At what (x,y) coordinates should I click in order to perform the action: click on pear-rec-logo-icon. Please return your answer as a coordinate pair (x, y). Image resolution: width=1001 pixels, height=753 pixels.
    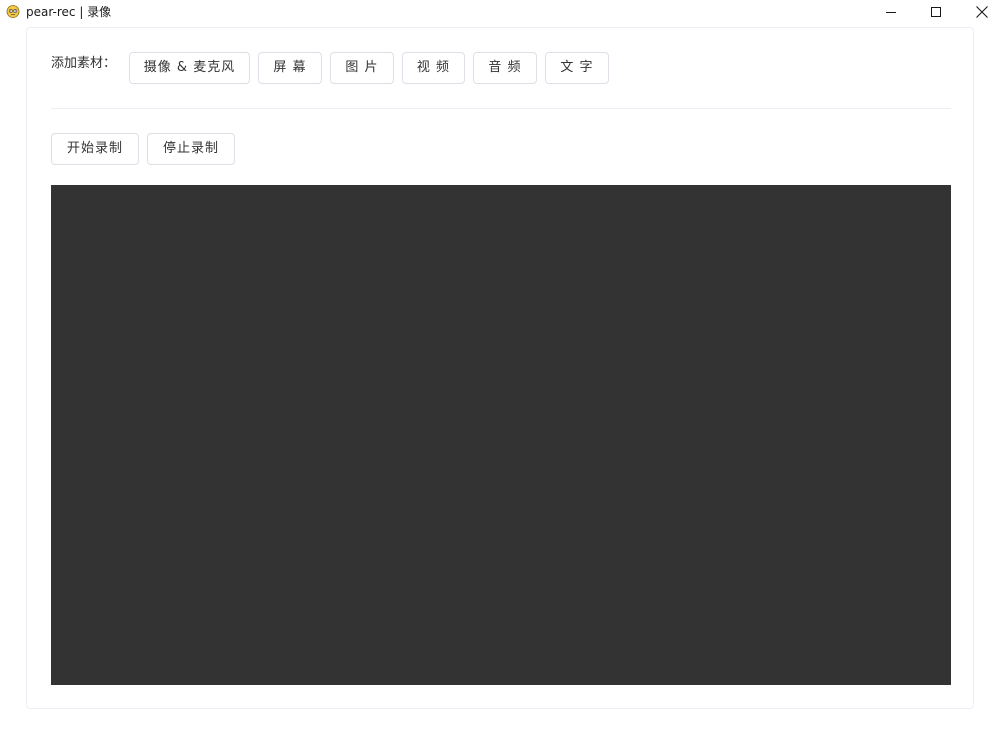
    Looking at the image, I should click on (13, 11).